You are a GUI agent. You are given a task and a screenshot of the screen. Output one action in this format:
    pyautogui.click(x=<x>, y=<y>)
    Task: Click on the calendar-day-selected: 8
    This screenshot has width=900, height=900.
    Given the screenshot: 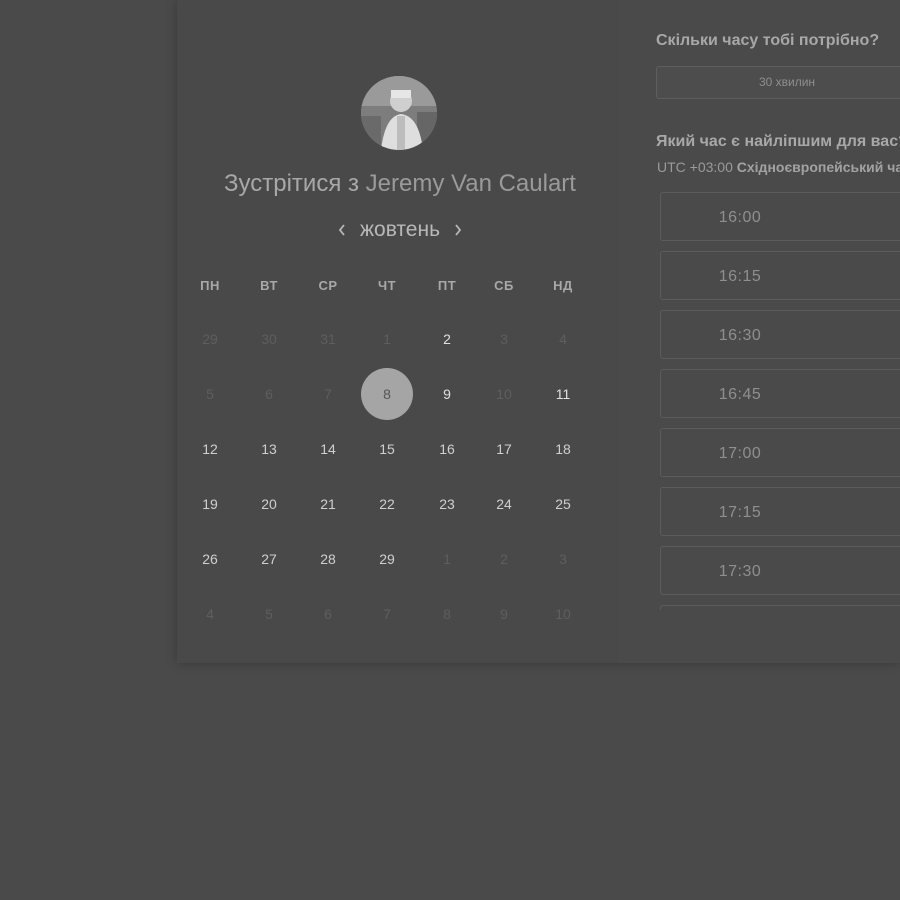 What is the action you would take?
    pyautogui.click(x=387, y=394)
    